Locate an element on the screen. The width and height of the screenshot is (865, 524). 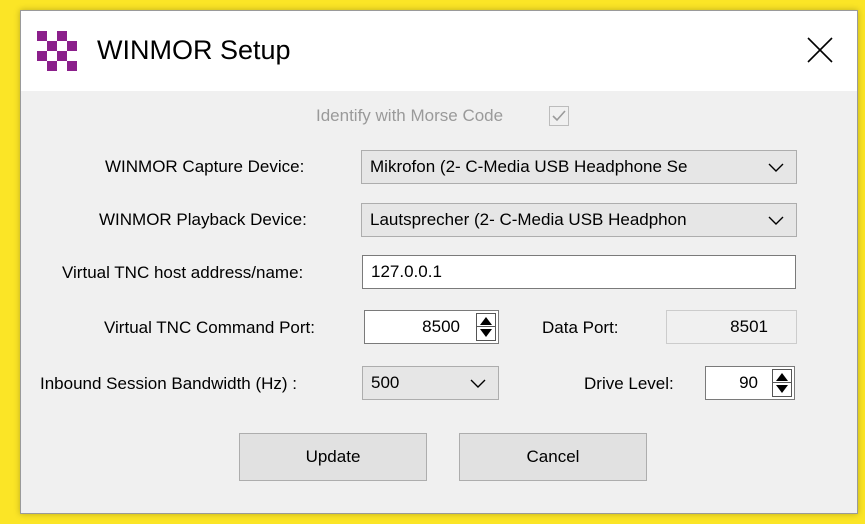
command-port-value: 8500 is located at coordinates (441, 326).